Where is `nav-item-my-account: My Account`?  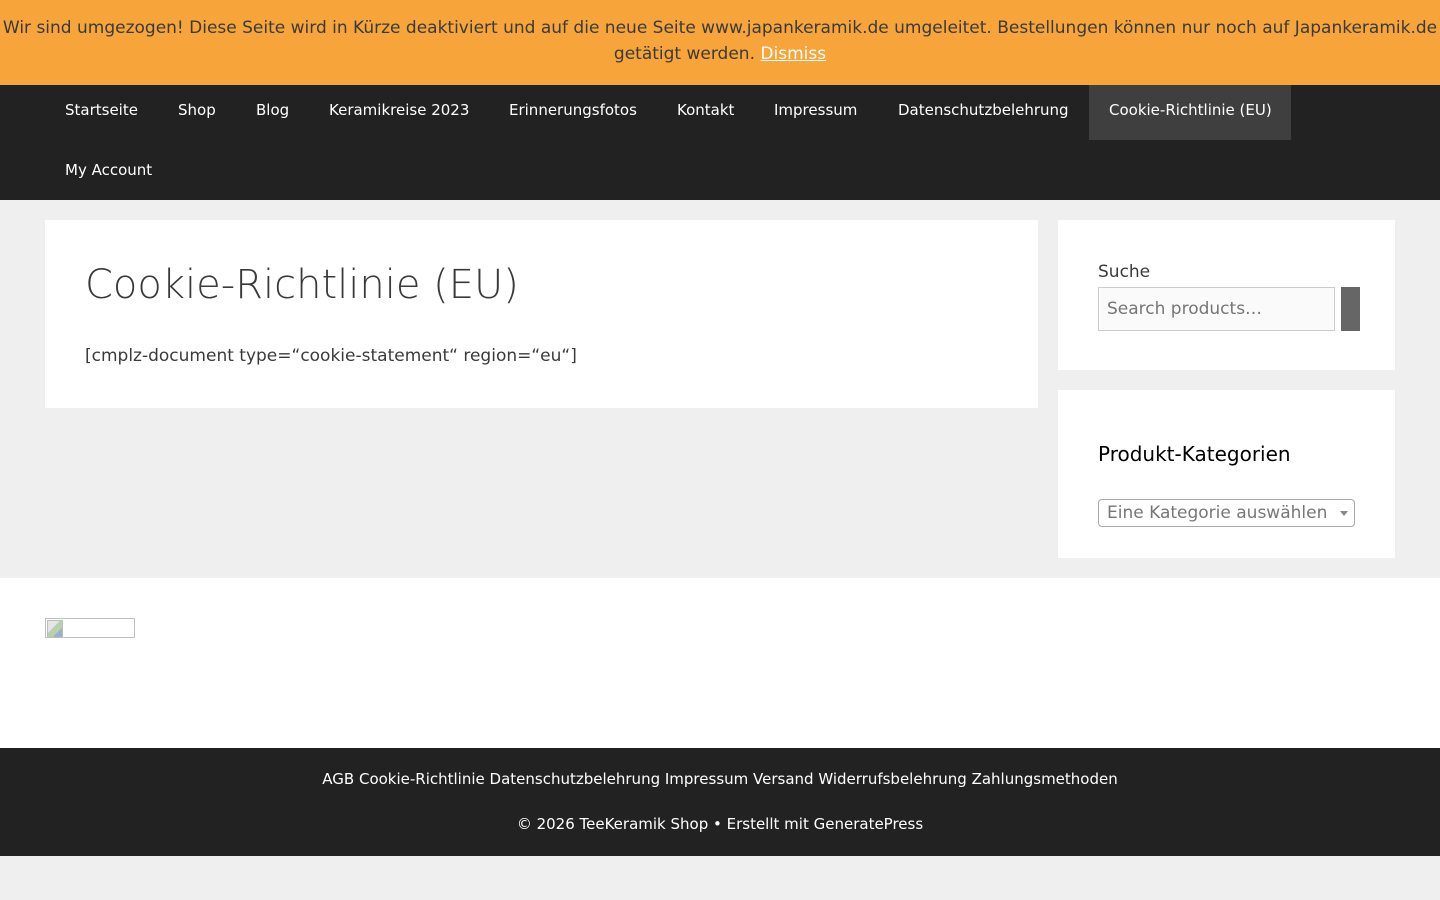
nav-item-my-account: My Account is located at coordinates (108, 172).